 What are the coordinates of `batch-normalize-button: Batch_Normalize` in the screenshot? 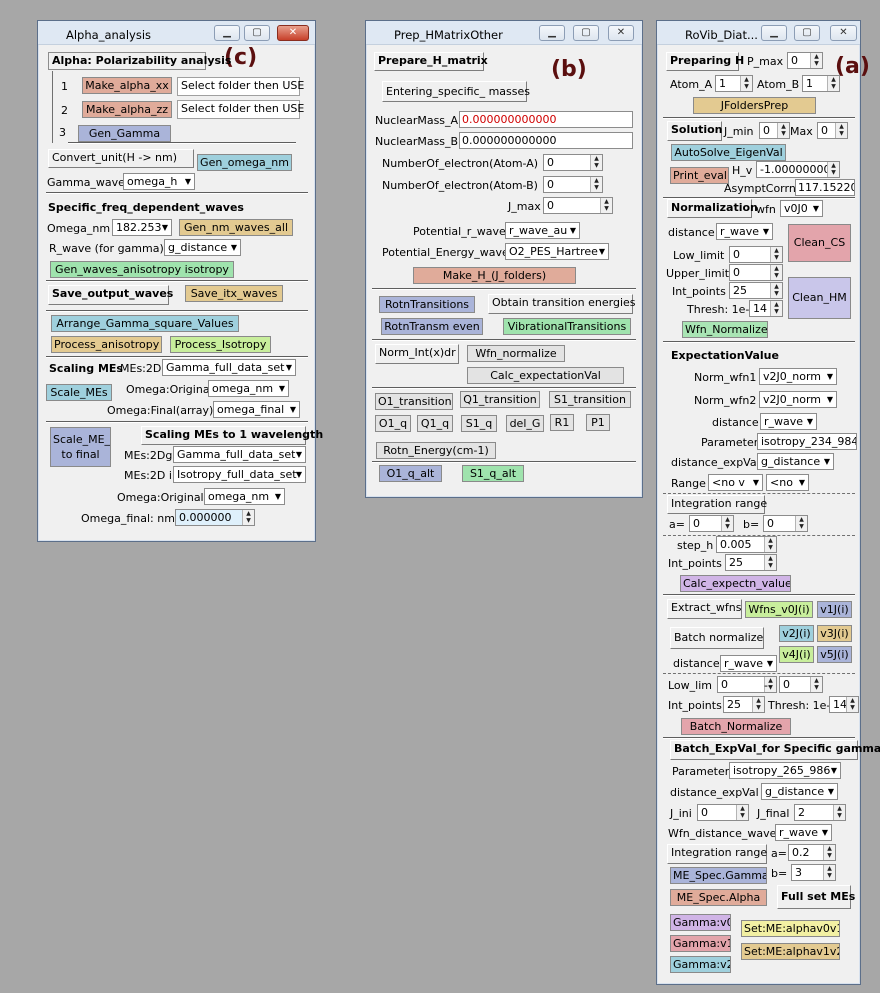 It's located at (736, 726).